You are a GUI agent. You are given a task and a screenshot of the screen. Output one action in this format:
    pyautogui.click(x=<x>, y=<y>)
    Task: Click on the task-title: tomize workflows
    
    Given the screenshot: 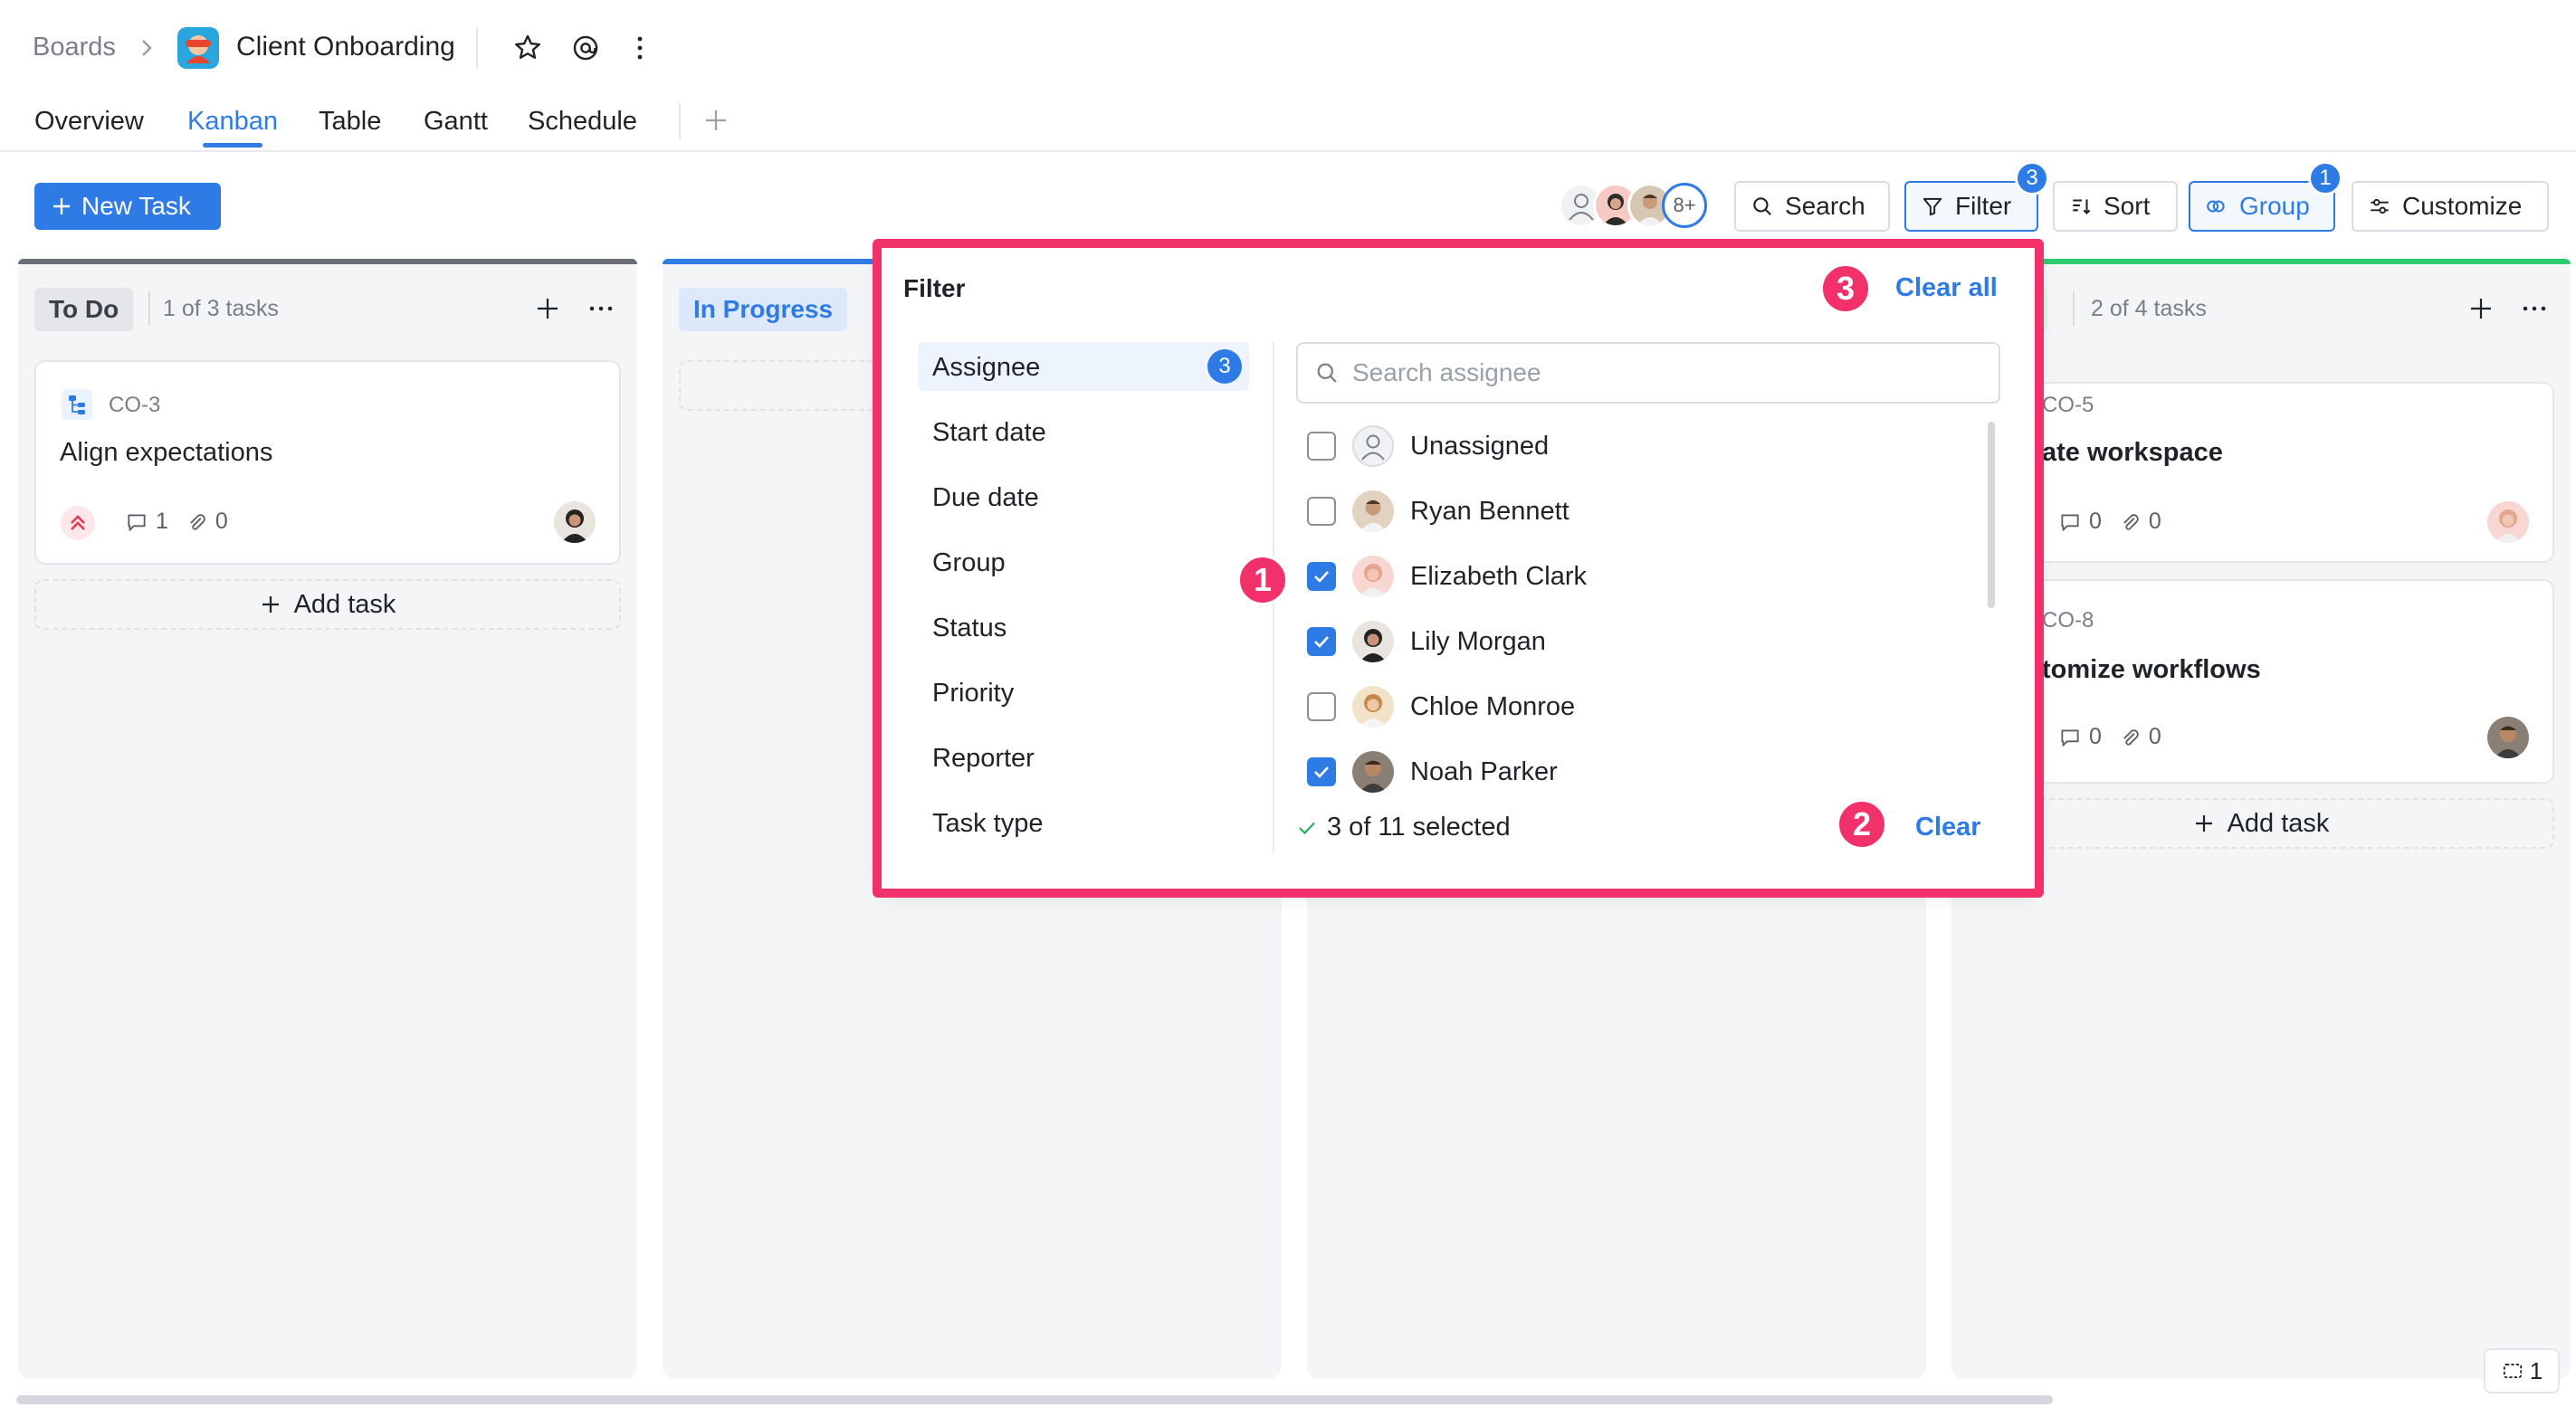 What is the action you would take?
    pyautogui.click(x=2151, y=669)
    